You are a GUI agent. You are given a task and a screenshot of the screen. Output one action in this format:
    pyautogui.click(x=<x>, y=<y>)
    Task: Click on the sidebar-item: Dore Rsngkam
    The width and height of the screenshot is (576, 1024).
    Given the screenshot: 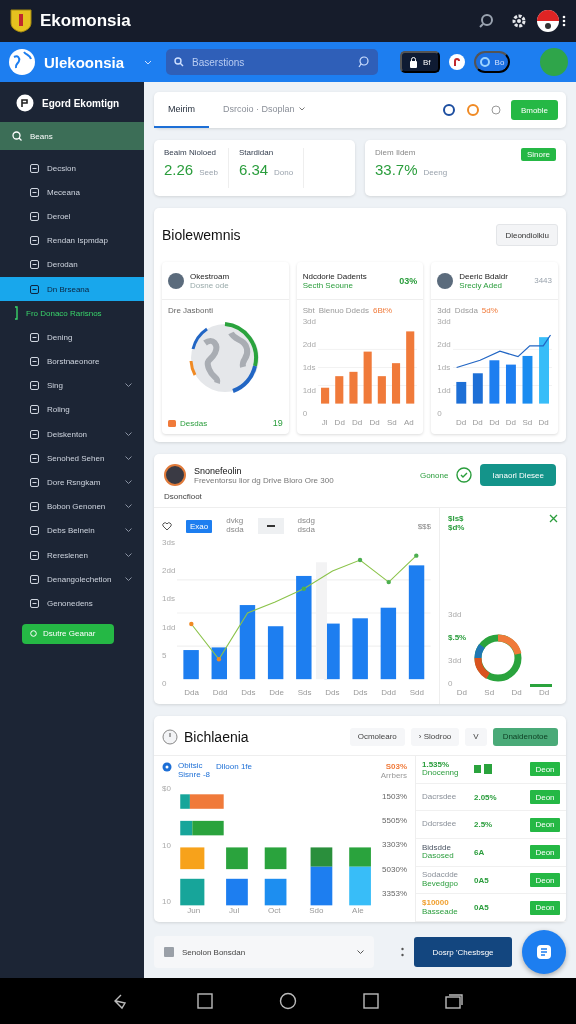 What is the action you would take?
    pyautogui.click(x=72, y=482)
    